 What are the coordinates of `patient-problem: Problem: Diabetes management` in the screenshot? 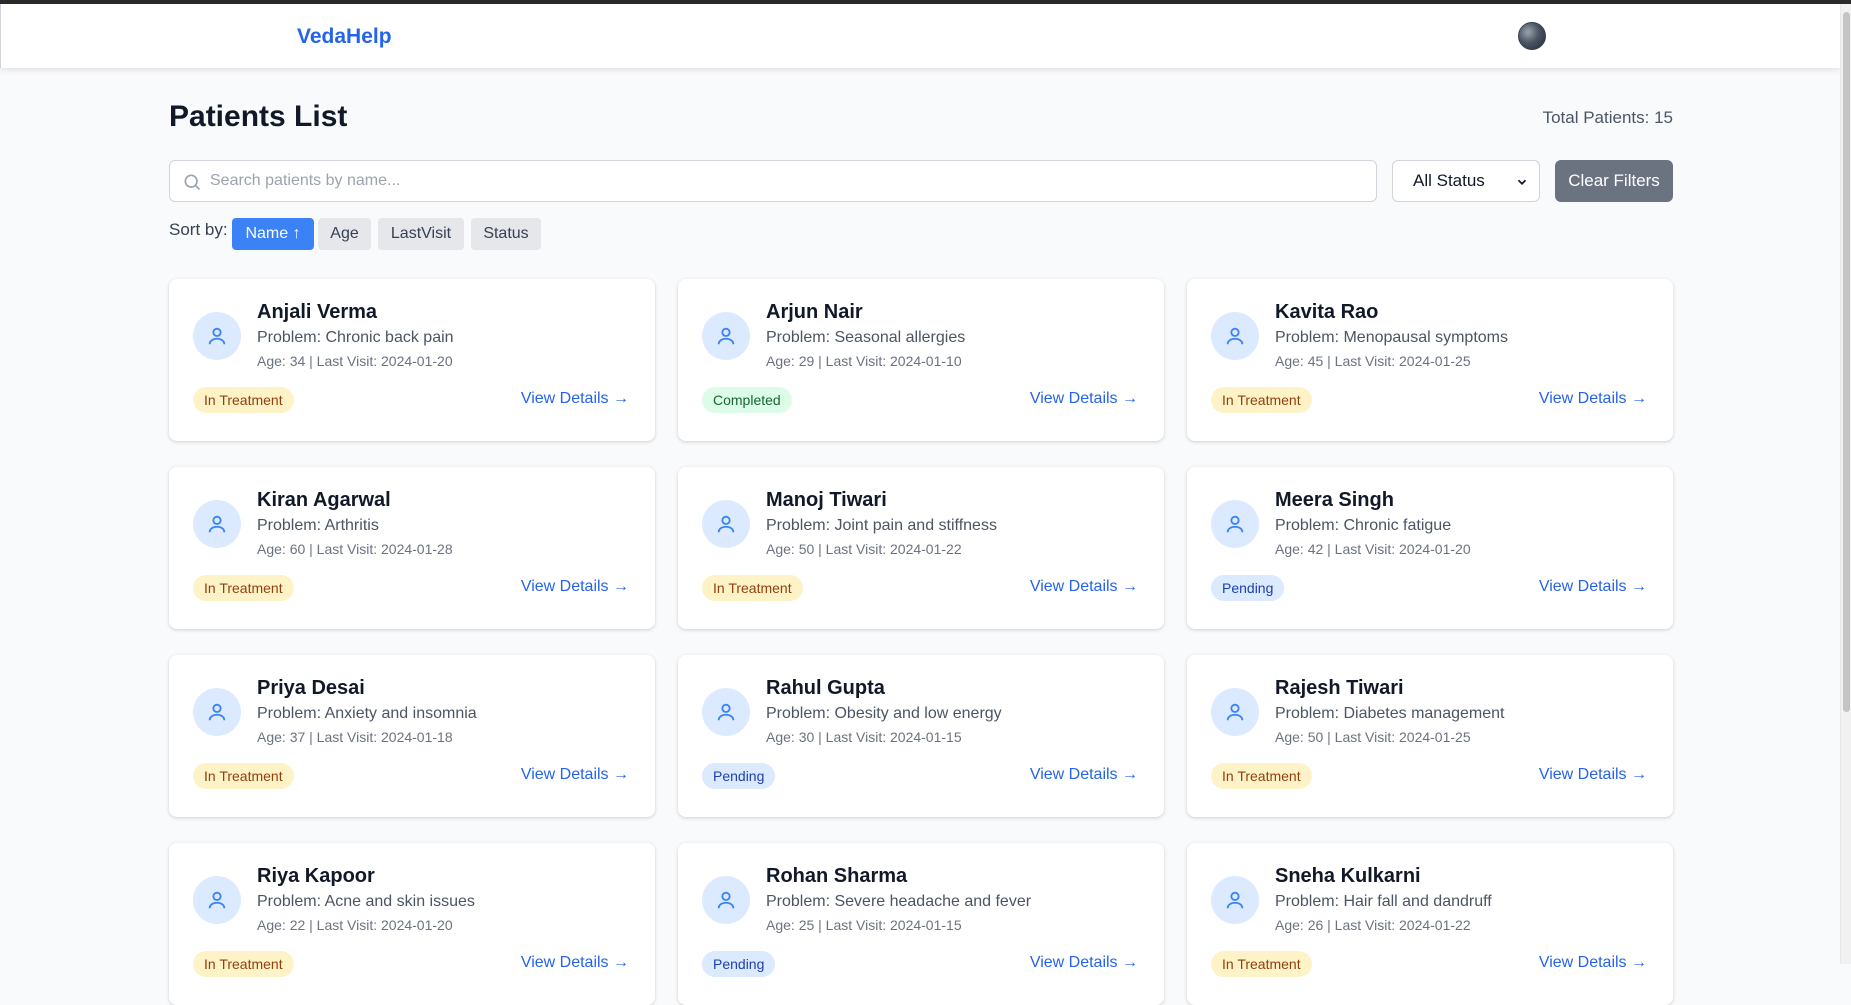 It's located at (1390, 713).